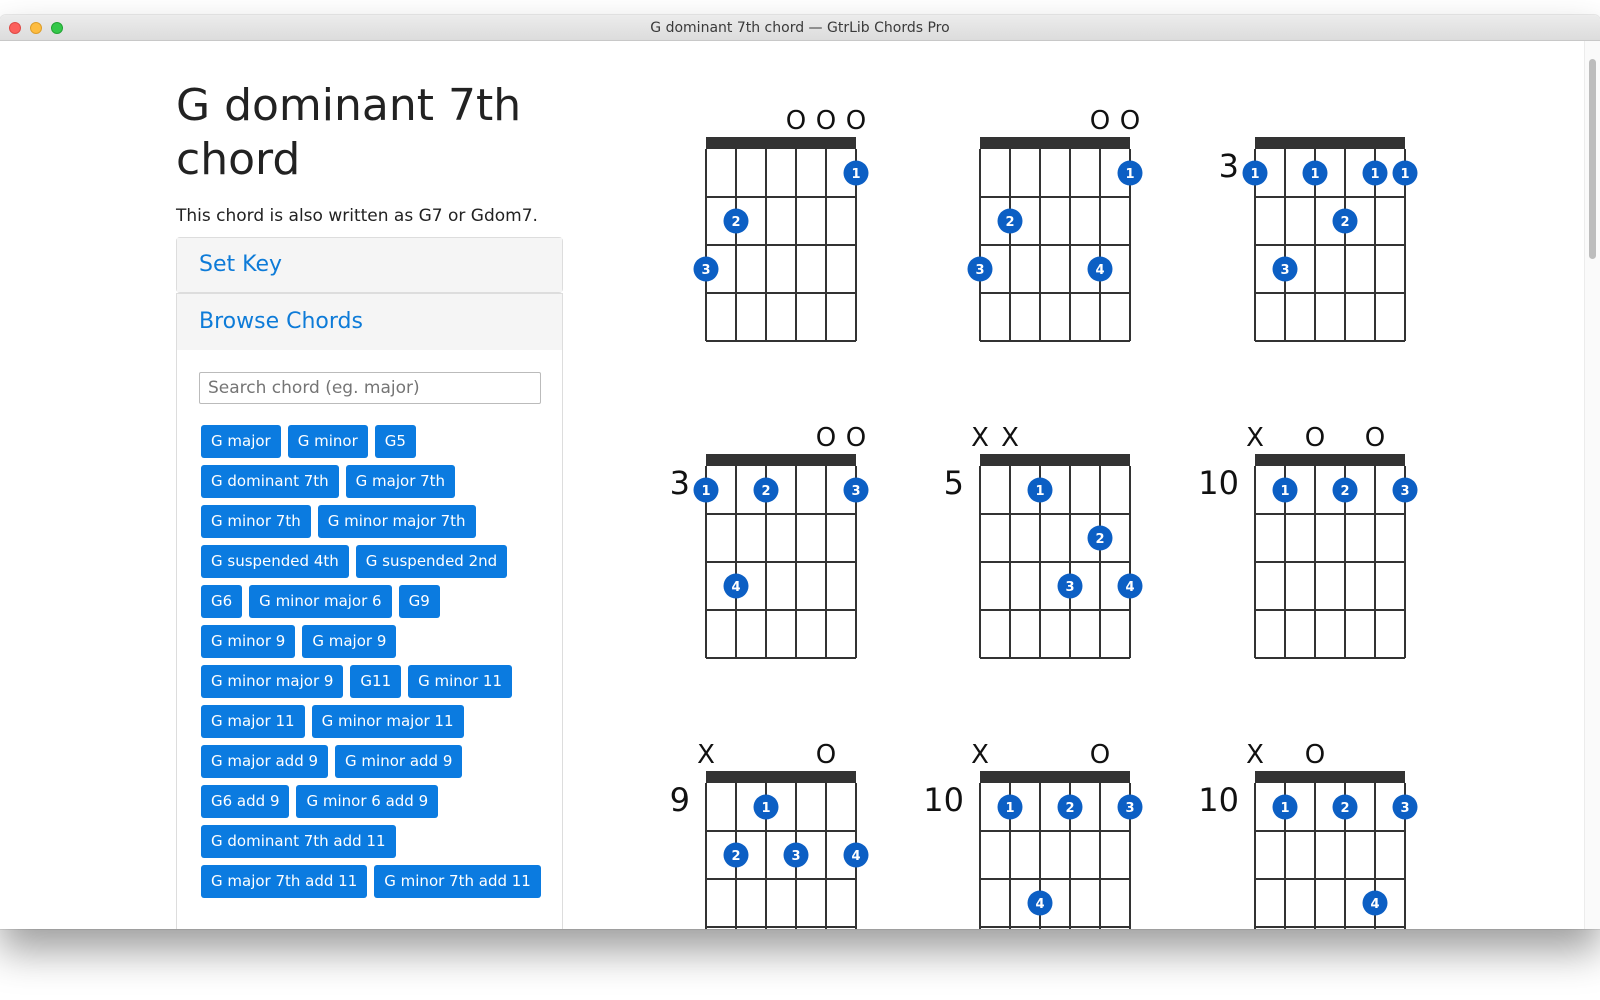 The image size is (1600, 1000). Describe the element at coordinates (256, 521) in the screenshot. I see `chord-button: G minor 7th` at that location.